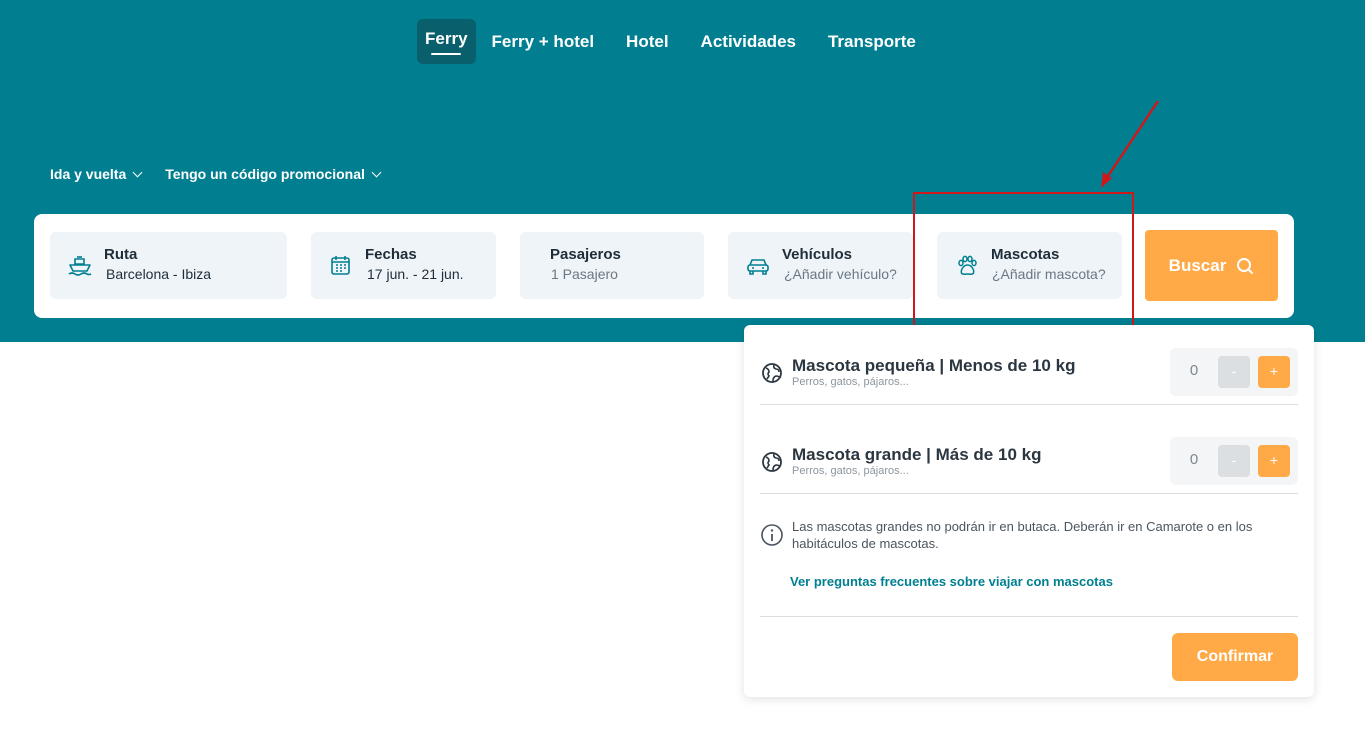  I want to click on large-pet-count: 0, so click(1194, 459).